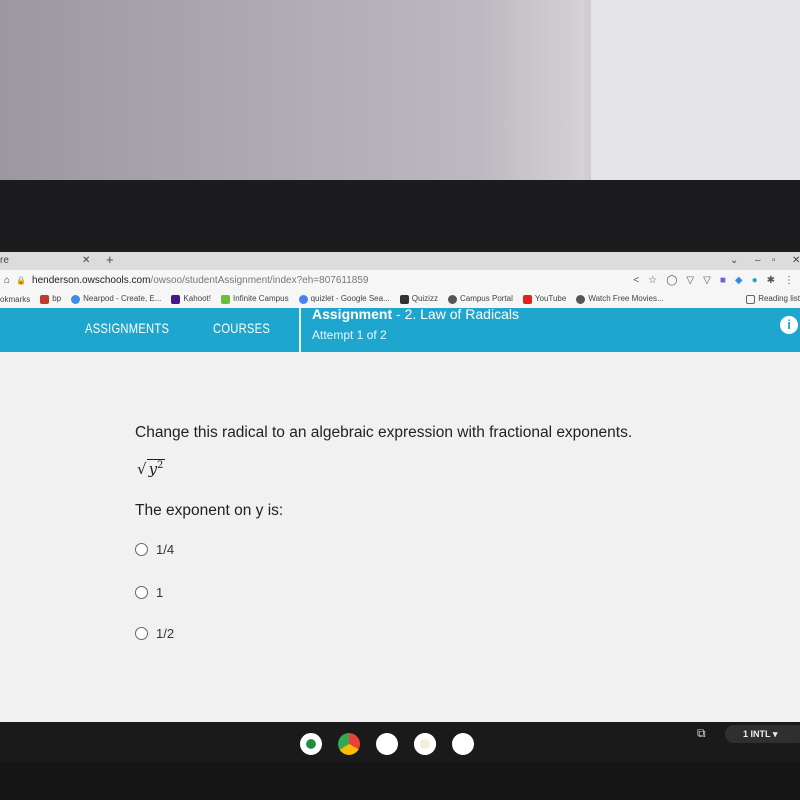 The height and width of the screenshot is (800, 800). I want to click on share-icon: <, so click(636, 280).